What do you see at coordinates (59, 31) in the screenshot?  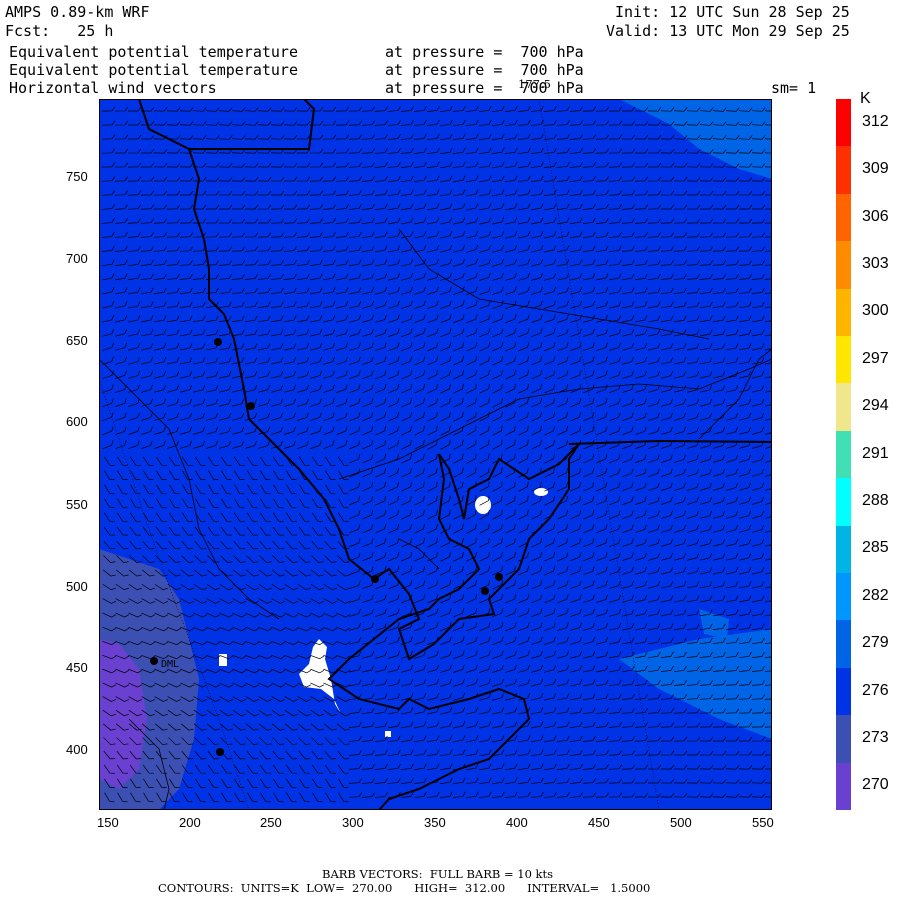 I see `forecast-hour: Fcst: 25 h` at bounding box center [59, 31].